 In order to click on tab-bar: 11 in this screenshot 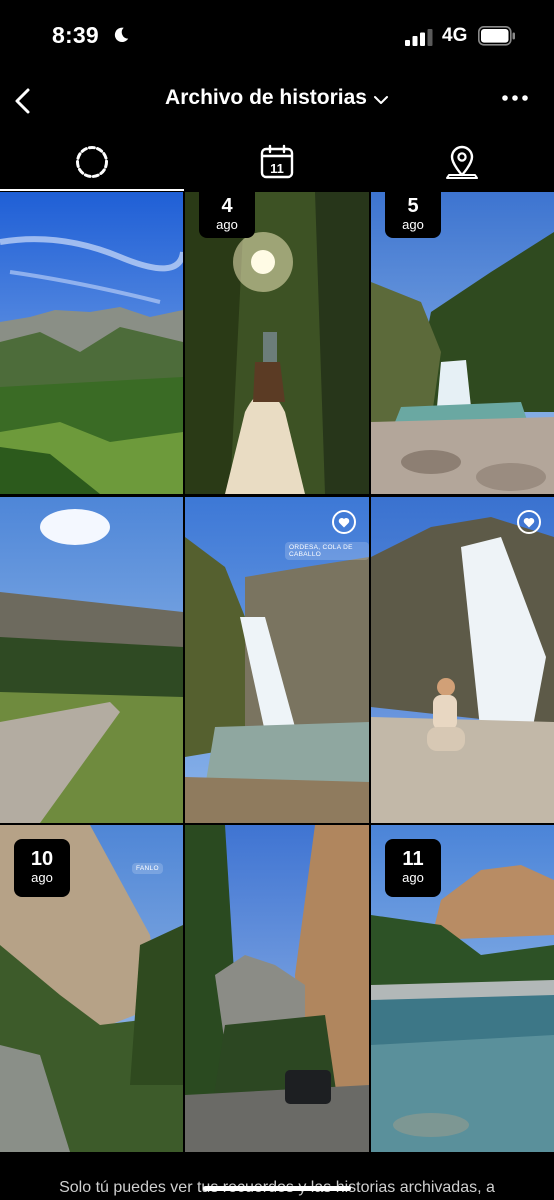, I will do `click(277, 162)`.